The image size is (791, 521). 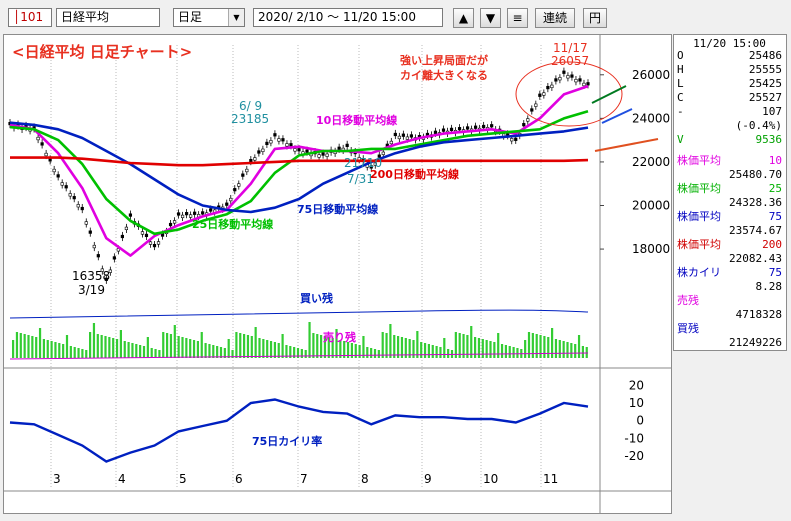 What do you see at coordinates (775, 216) in the screenshot?
I see `indicator-period: 75` at bounding box center [775, 216].